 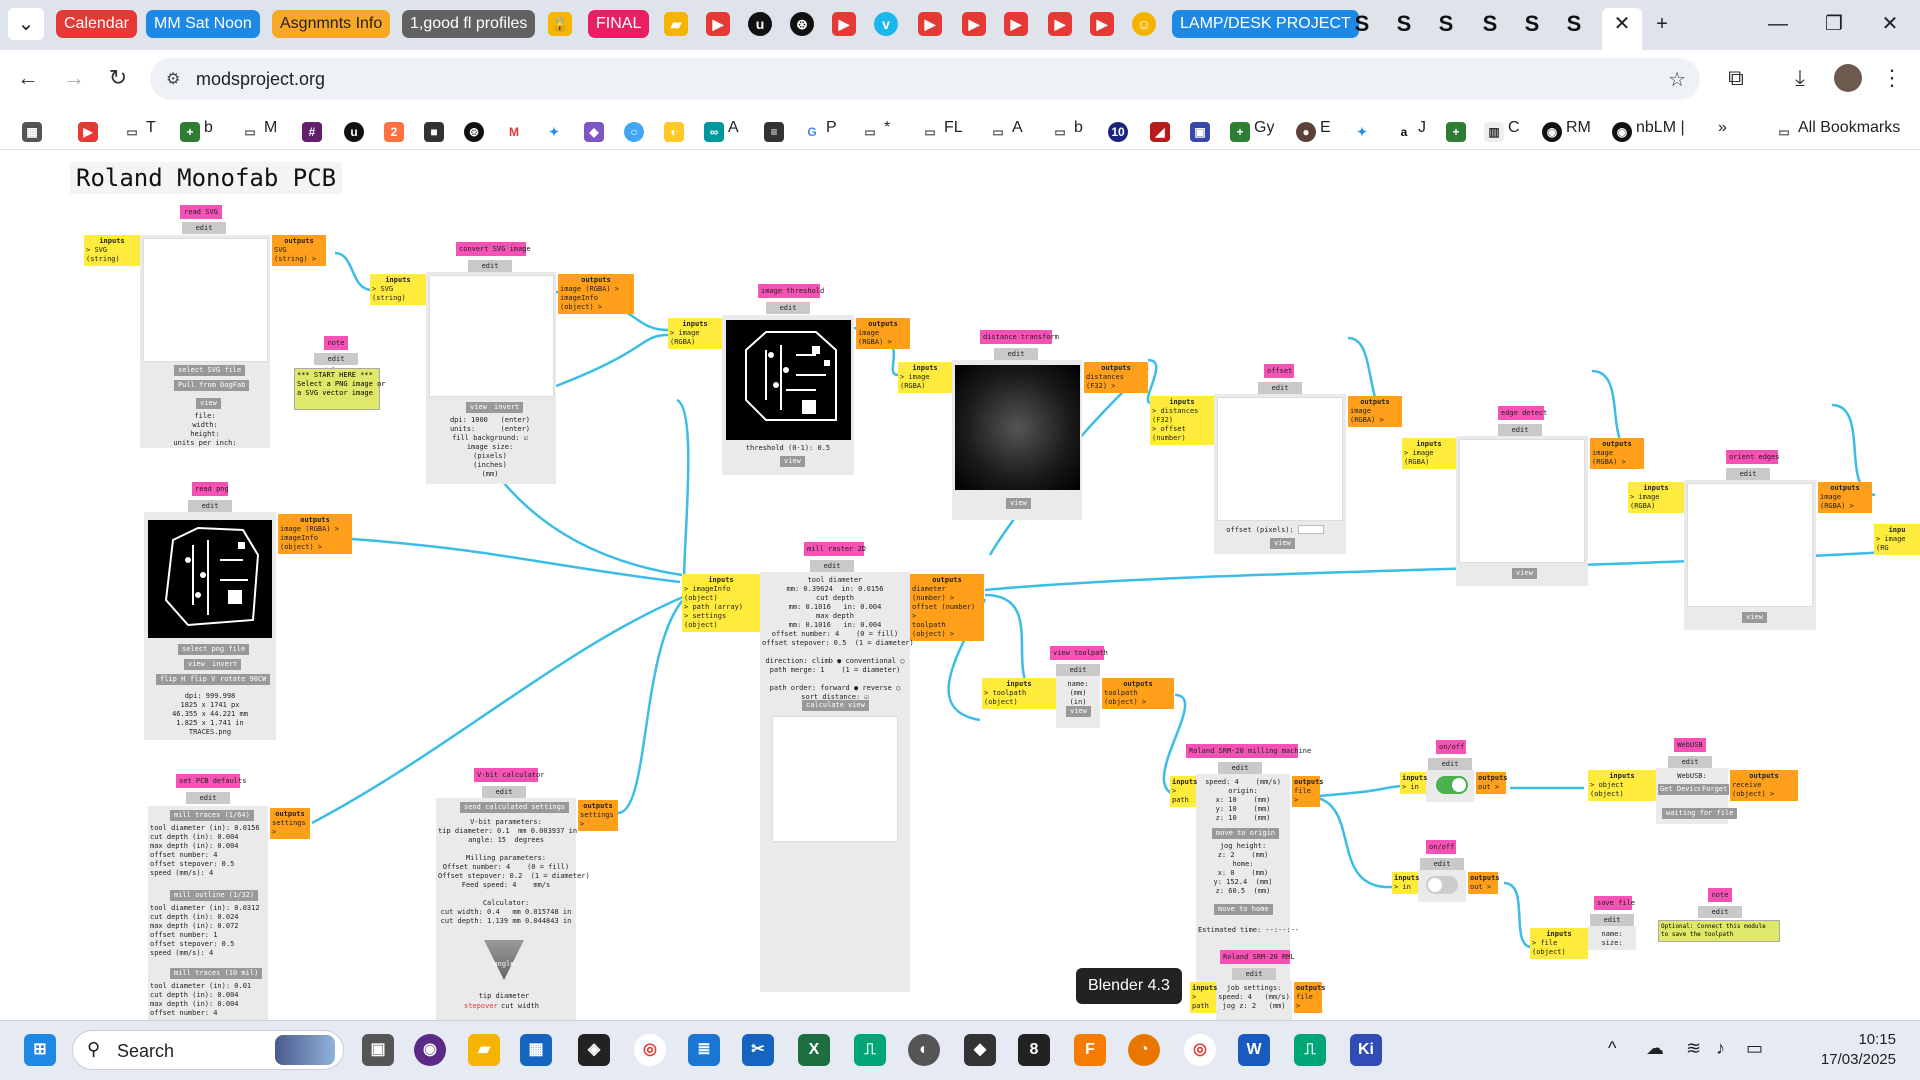 I want to click on outputs-onoff-1: outputs out >, so click(x=1492, y=783).